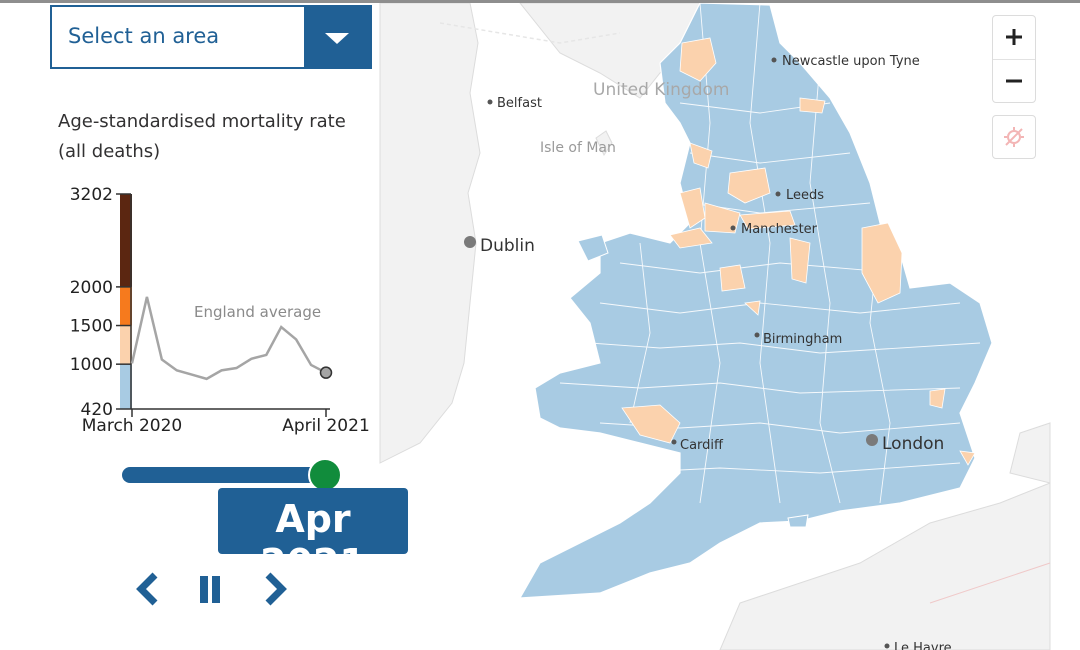 The height and width of the screenshot is (650, 1080). I want to click on locate-button, so click(1014, 137).